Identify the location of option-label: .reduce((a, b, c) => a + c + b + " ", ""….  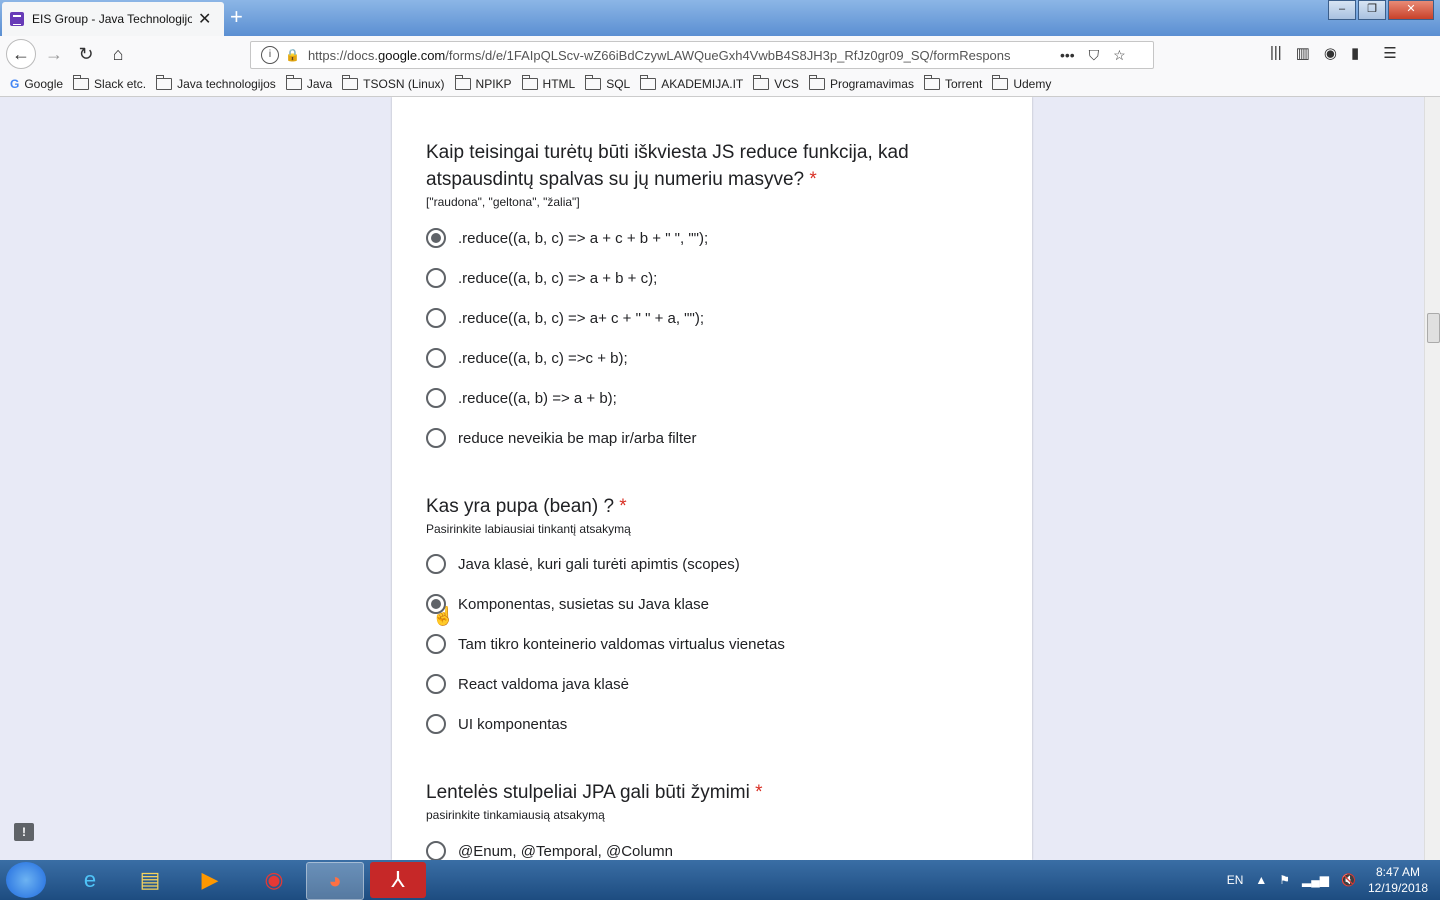
(583, 238).